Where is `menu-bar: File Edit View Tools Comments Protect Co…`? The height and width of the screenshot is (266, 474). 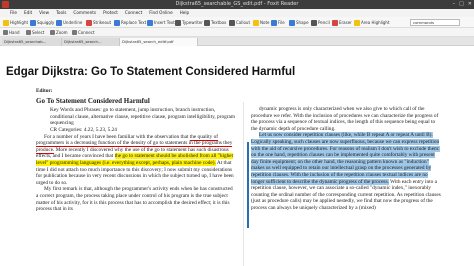
menu-bar: File Edit View Tools Comments Protect Co… is located at coordinates (237, 13).